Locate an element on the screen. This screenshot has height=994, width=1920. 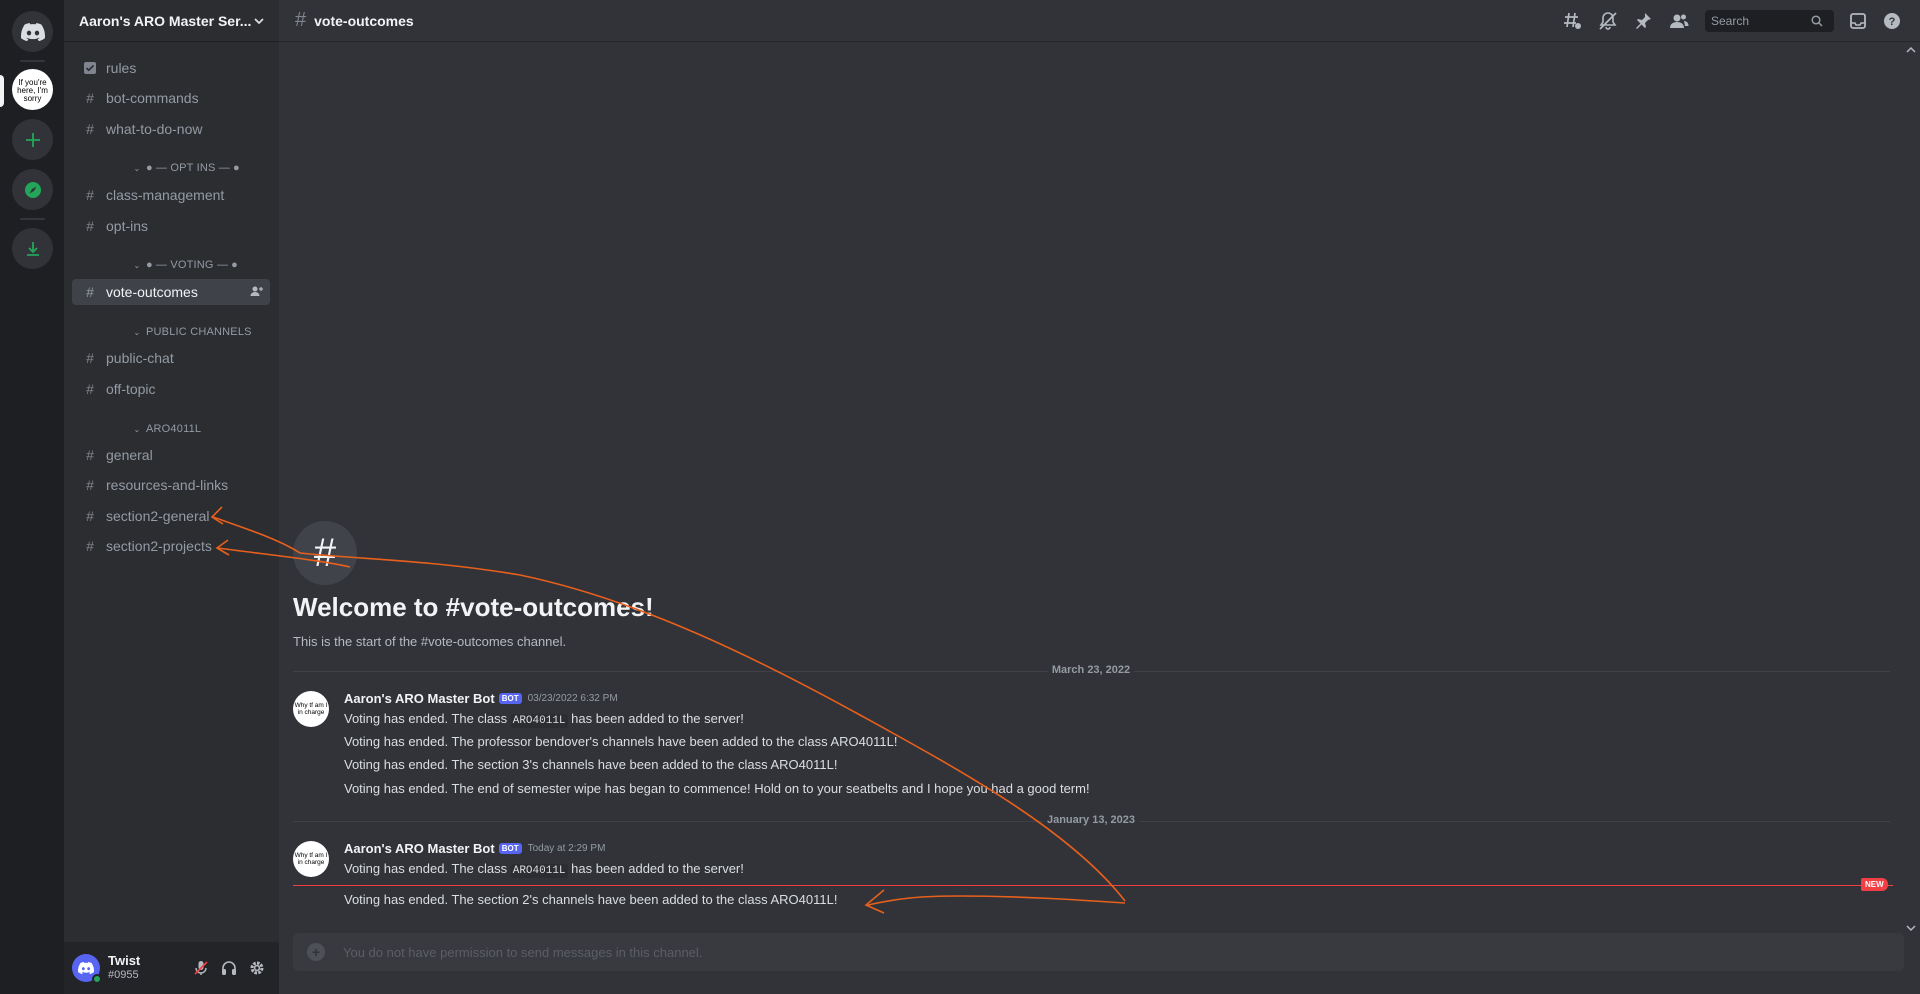
help-button: ? is located at coordinates (1892, 21).